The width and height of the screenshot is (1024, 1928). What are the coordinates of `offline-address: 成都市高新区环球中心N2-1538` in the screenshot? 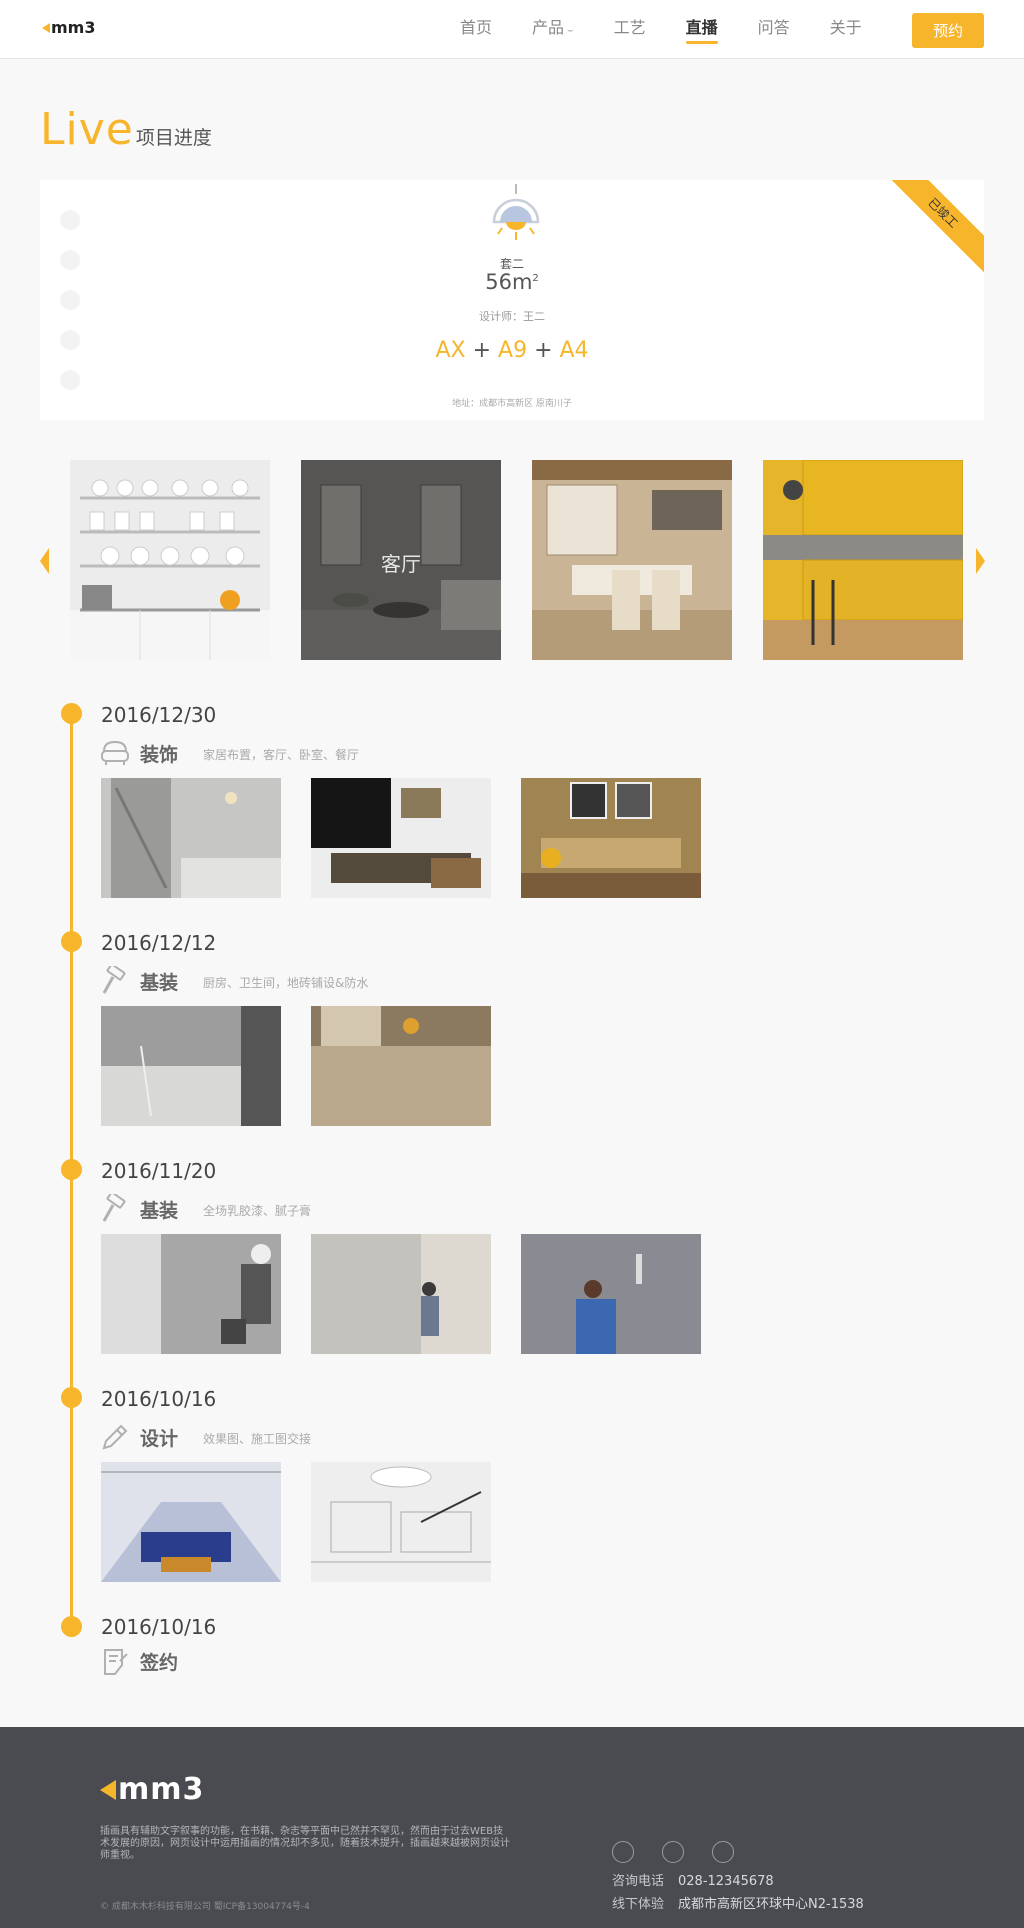 It's located at (771, 1904).